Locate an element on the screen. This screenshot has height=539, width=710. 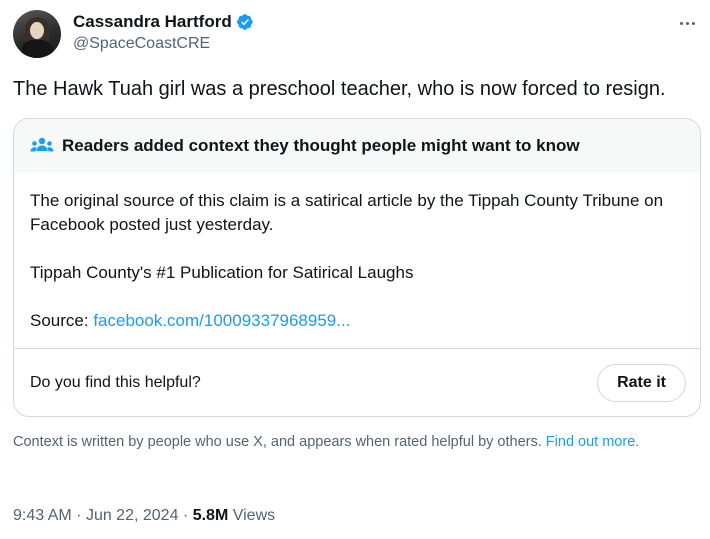
people-icon is located at coordinates (42, 144).